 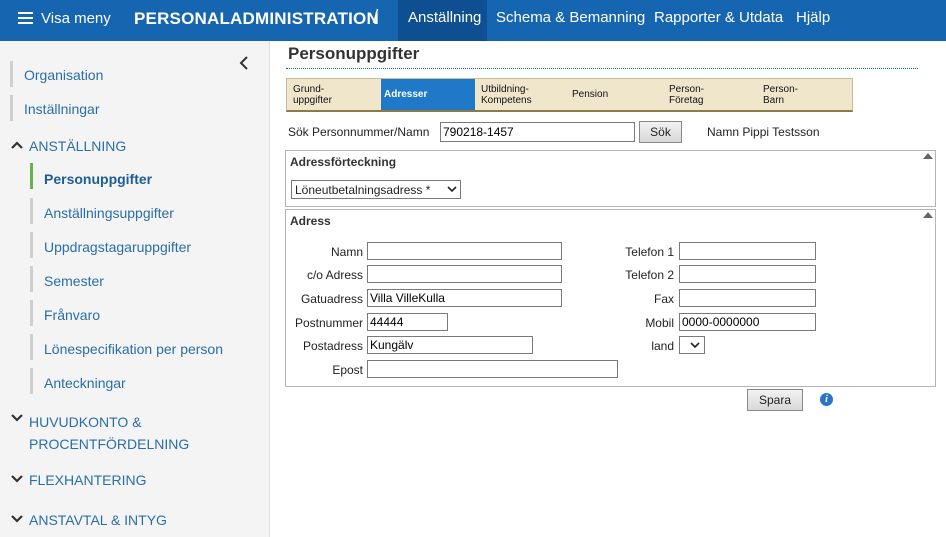 What do you see at coordinates (244, 63) in the screenshot?
I see `collapse-sidebar-icon` at bounding box center [244, 63].